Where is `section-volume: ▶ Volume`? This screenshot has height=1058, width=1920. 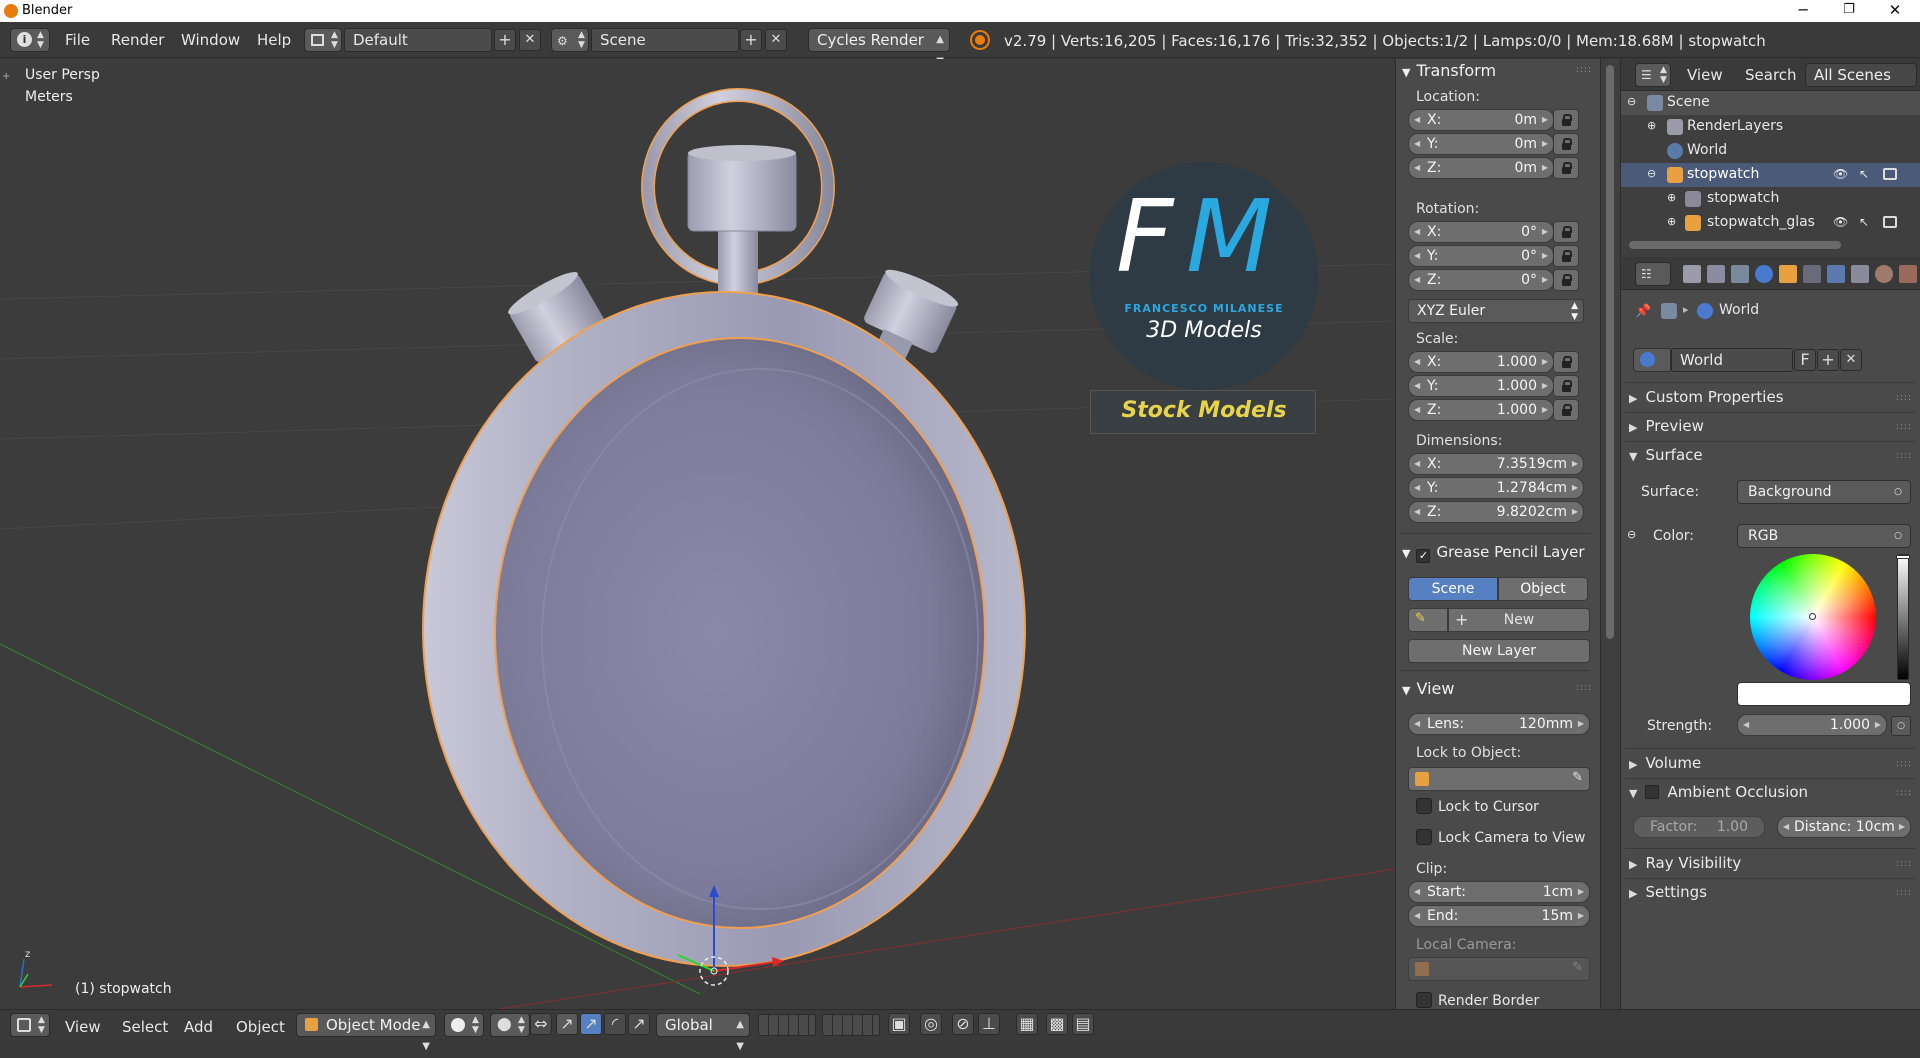 section-volume: ▶ Volume is located at coordinates (1665, 763).